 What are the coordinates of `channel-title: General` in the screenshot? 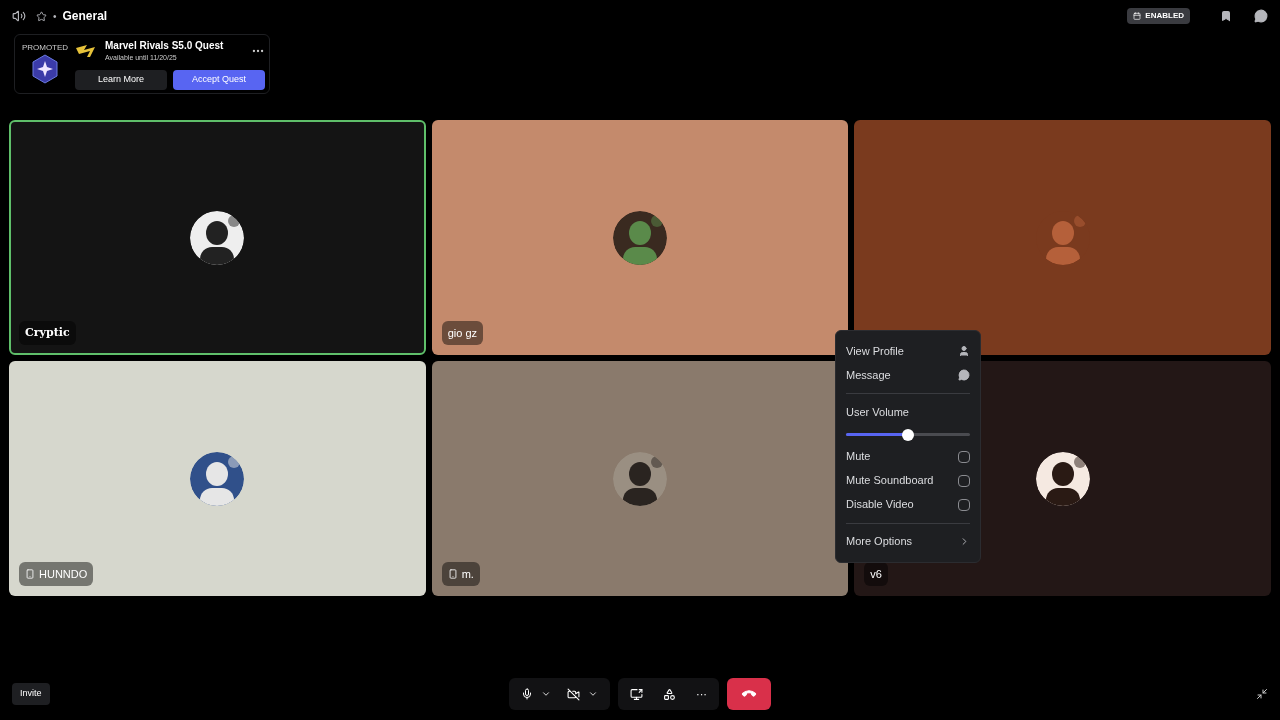 It's located at (85, 16).